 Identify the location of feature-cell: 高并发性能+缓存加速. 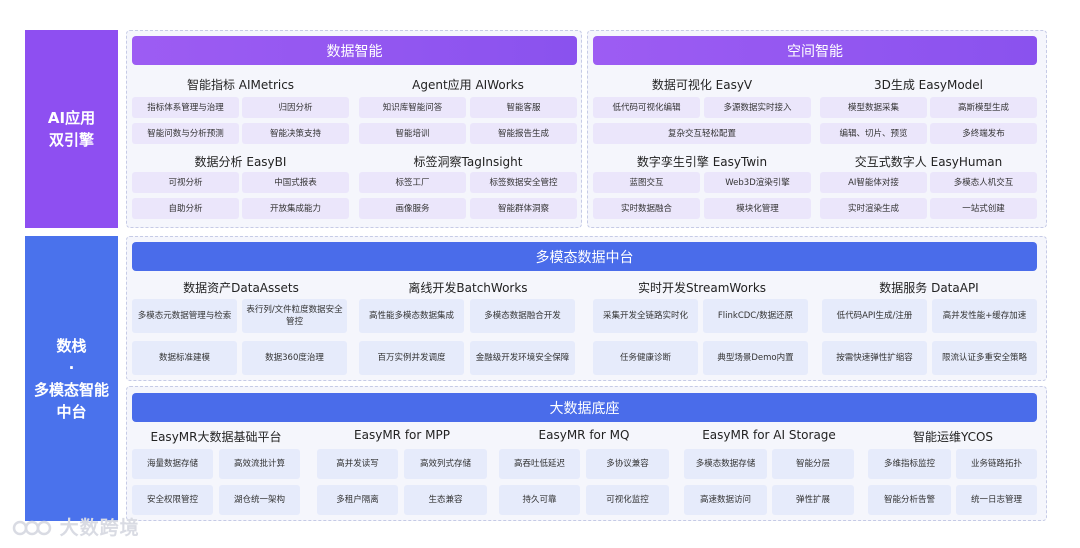
(984, 316).